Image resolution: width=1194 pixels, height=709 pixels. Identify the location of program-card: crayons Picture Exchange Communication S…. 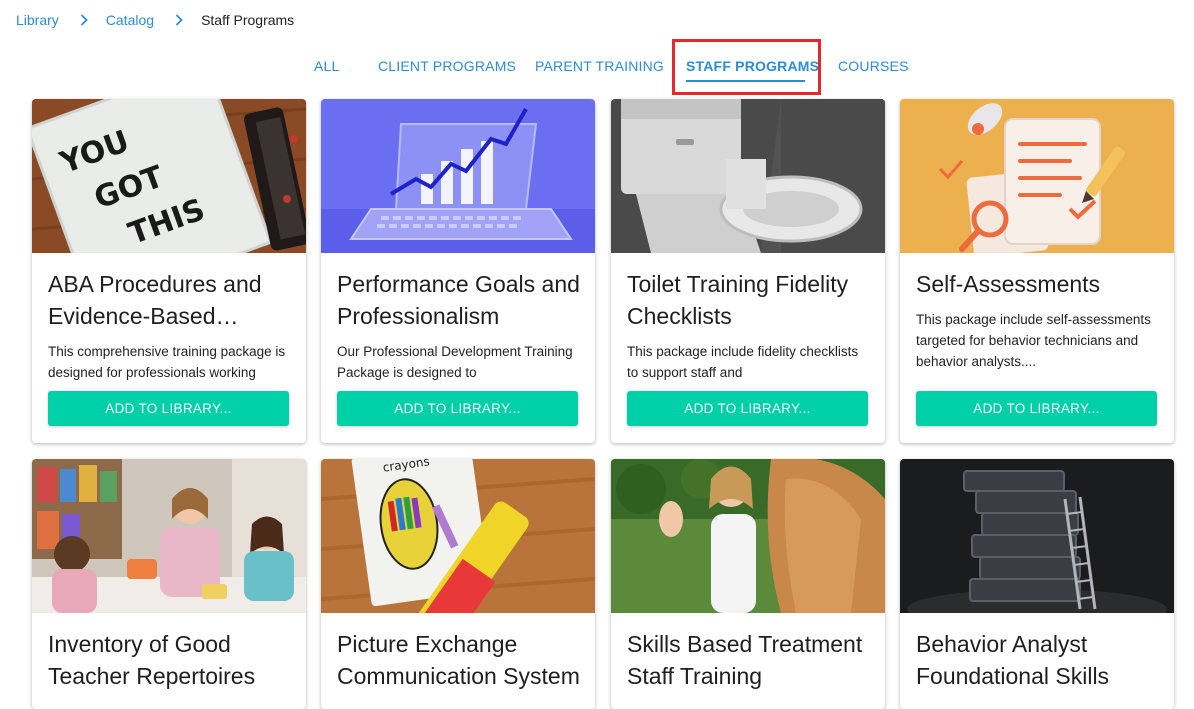
(458, 584).